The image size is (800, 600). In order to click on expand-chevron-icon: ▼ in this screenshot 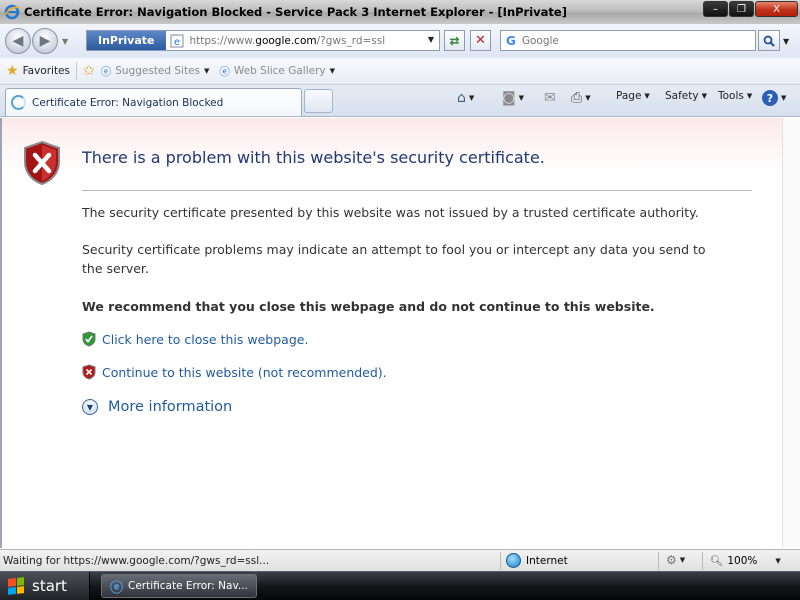, I will do `click(90, 407)`.